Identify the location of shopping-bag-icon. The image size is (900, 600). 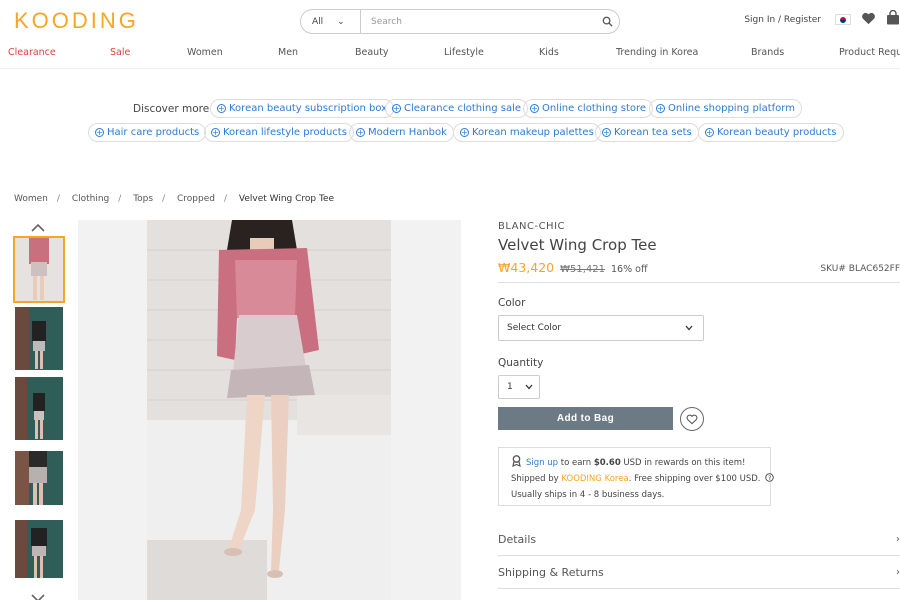
(893, 19).